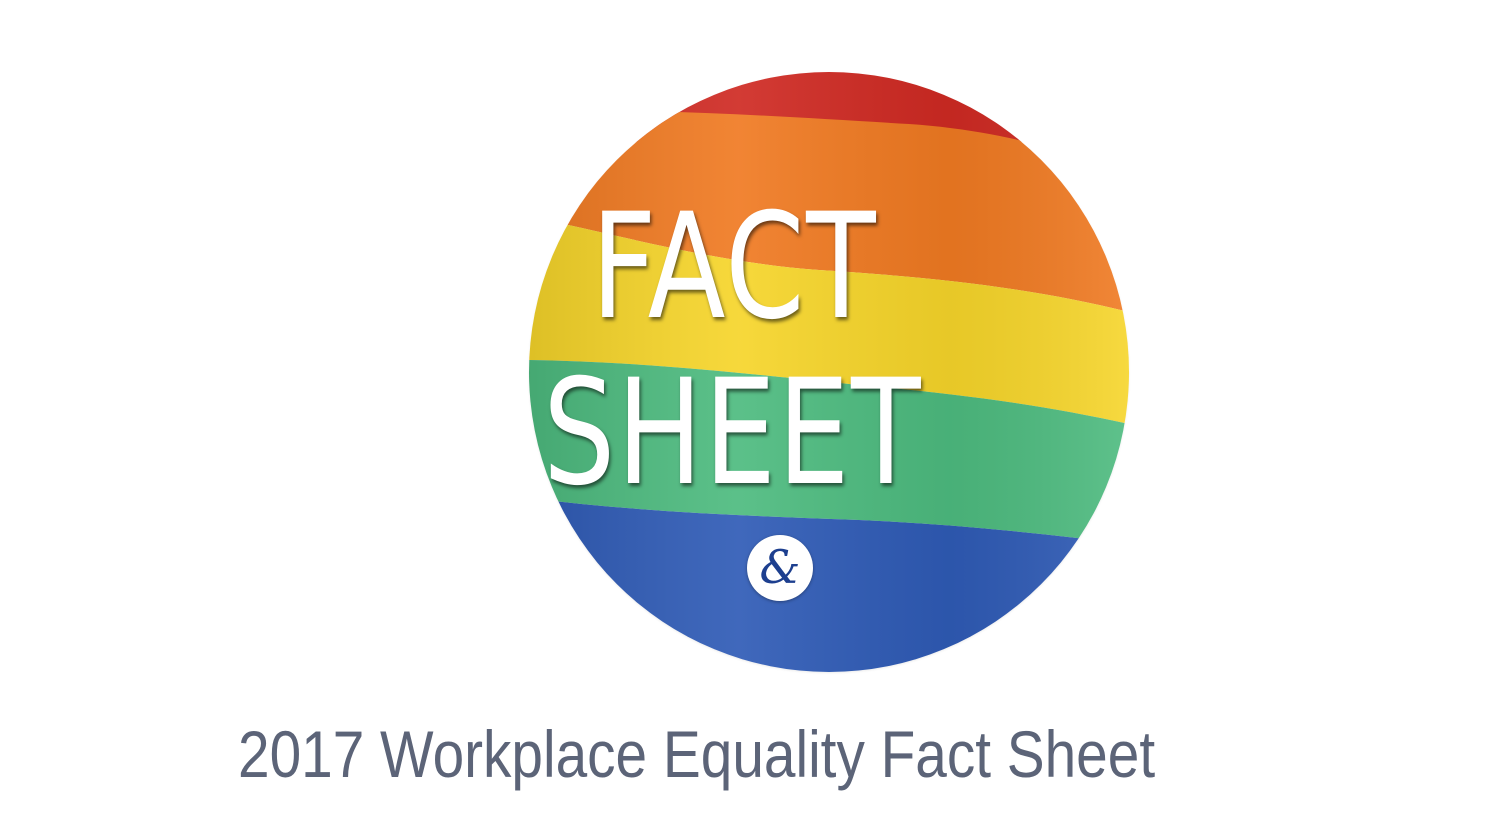 This screenshot has height=836, width=1512. Describe the element at coordinates (780, 568) in the screenshot. I see `ampersand-logo-icon: &` at that location.